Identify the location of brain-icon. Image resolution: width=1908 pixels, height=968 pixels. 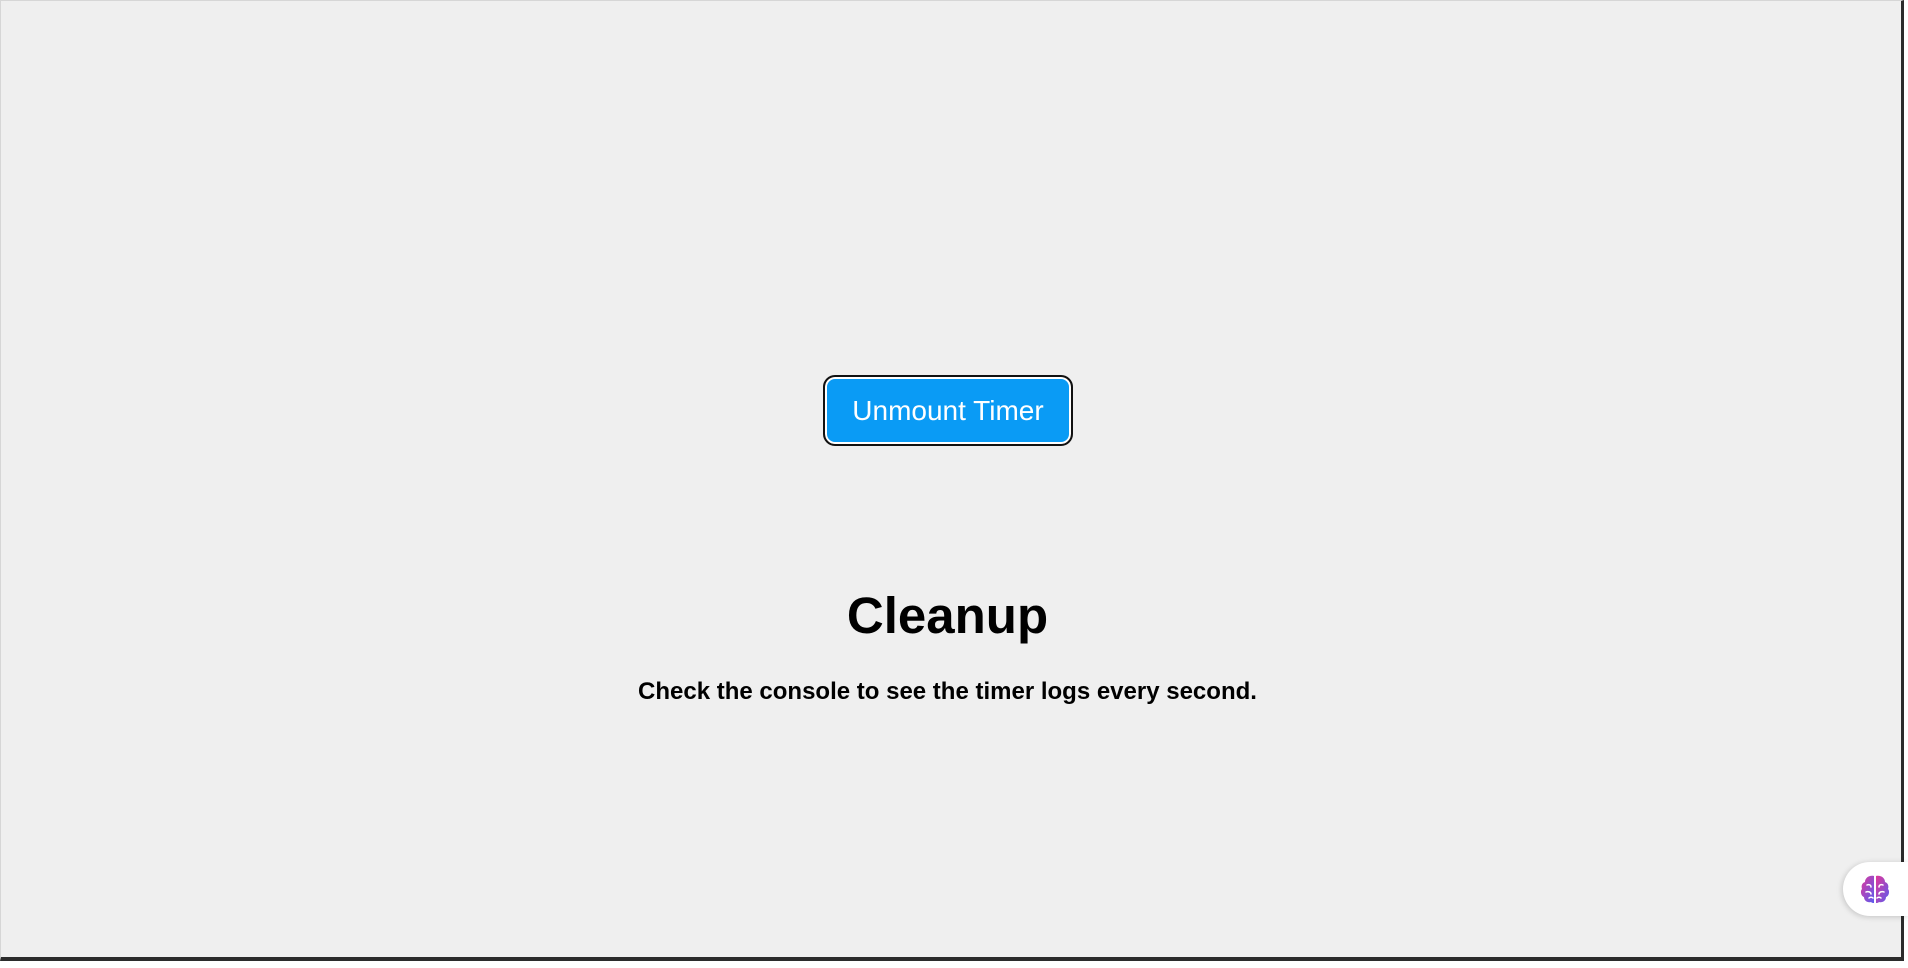
(1875, 889).